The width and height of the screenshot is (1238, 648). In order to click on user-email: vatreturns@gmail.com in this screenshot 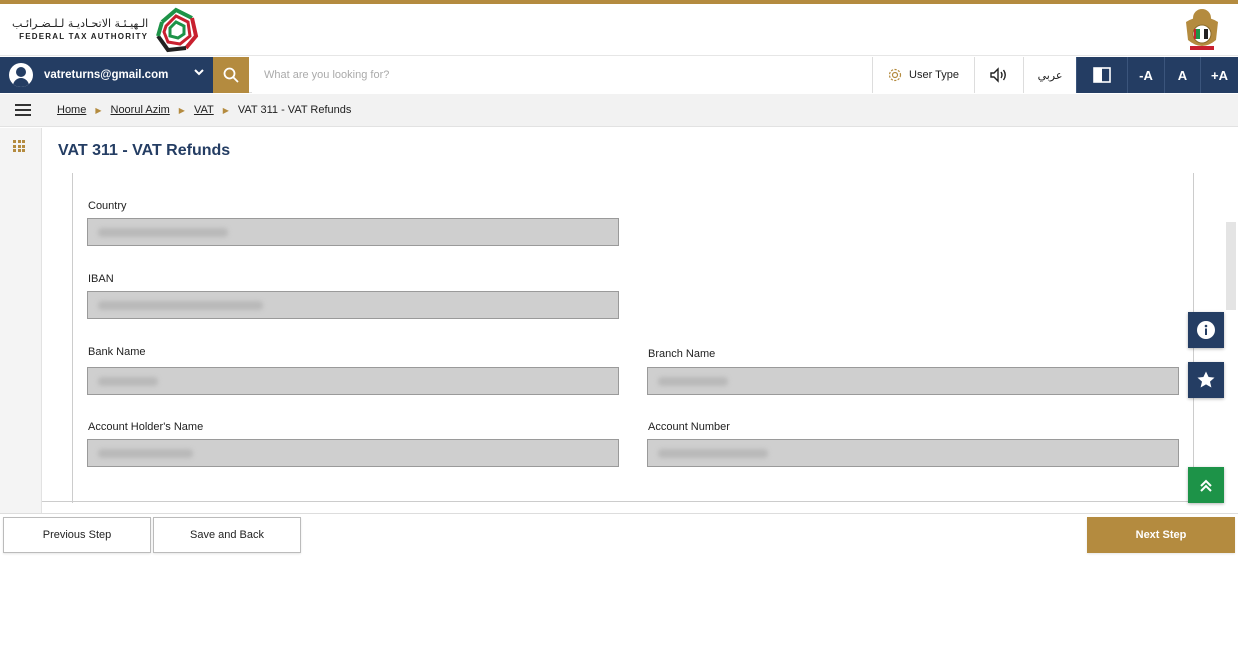, I will do `click(106, 75)`.